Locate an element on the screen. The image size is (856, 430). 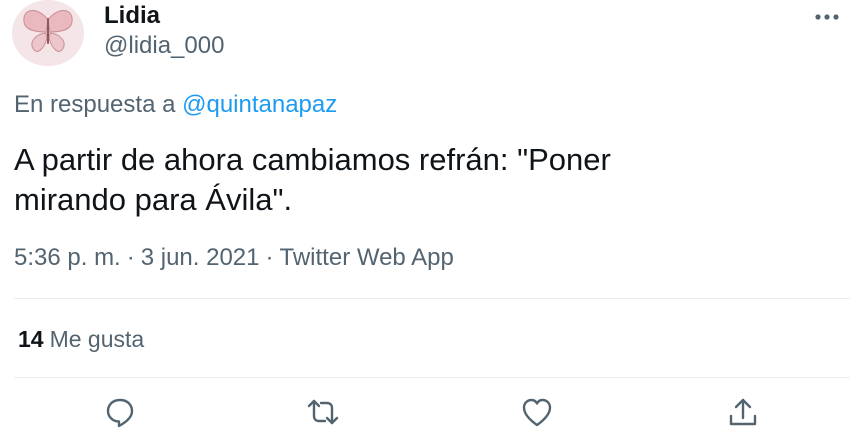
reply-mention-link: @quintanapaz is located at coordinates (259, 104).